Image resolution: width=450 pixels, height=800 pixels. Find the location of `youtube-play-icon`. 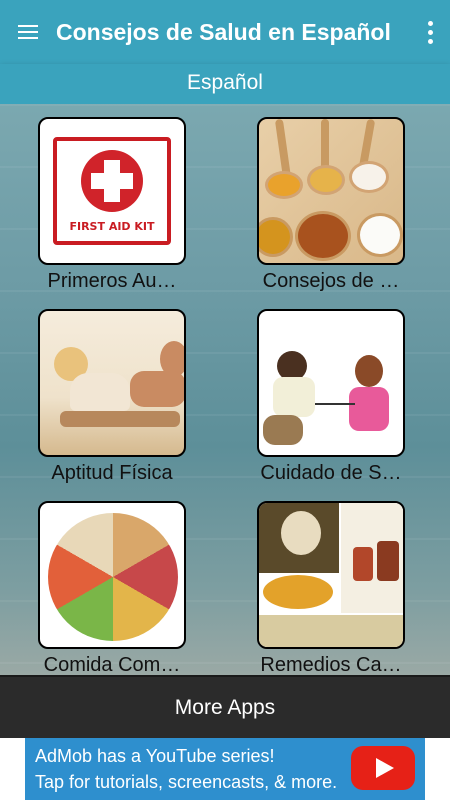

youtube-play-icon is located at coordinates (383, 768).